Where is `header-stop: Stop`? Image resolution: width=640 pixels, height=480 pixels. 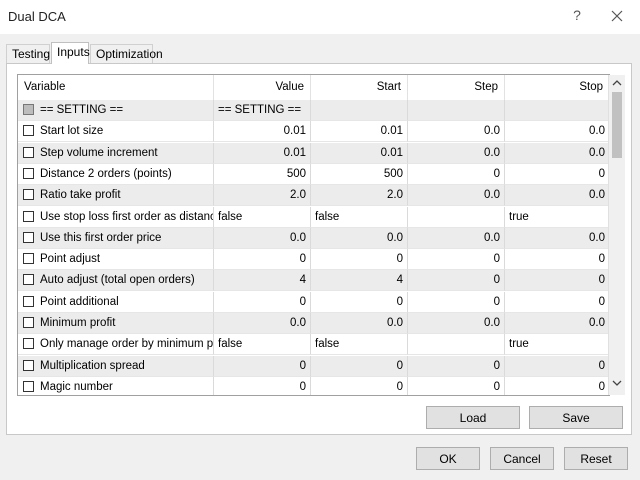
header-stop: Stop is located at coordinates (557, 87).